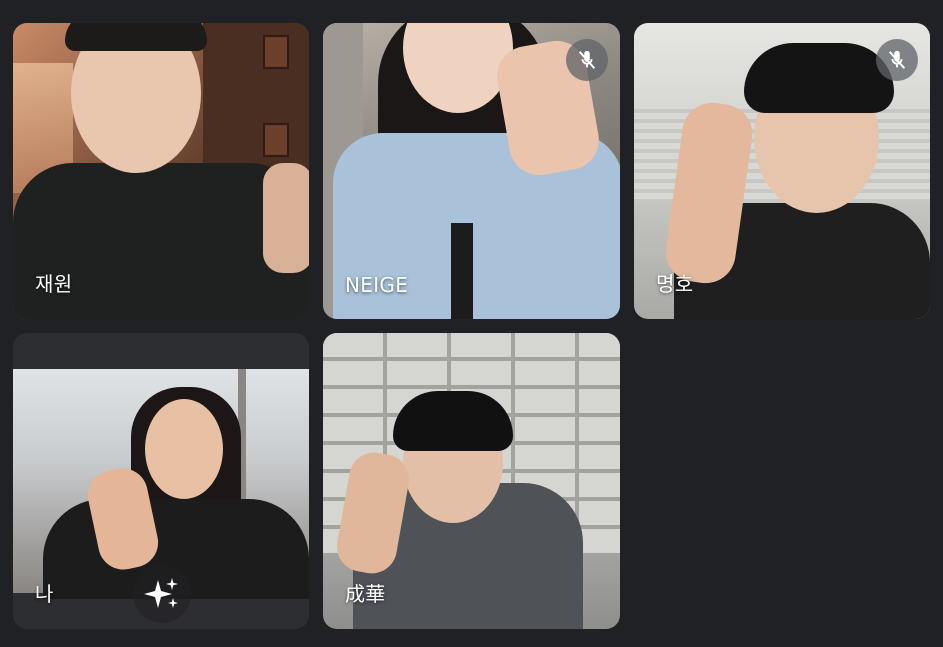  I want to click on participant-tile-self: 나, so click(161, 481).